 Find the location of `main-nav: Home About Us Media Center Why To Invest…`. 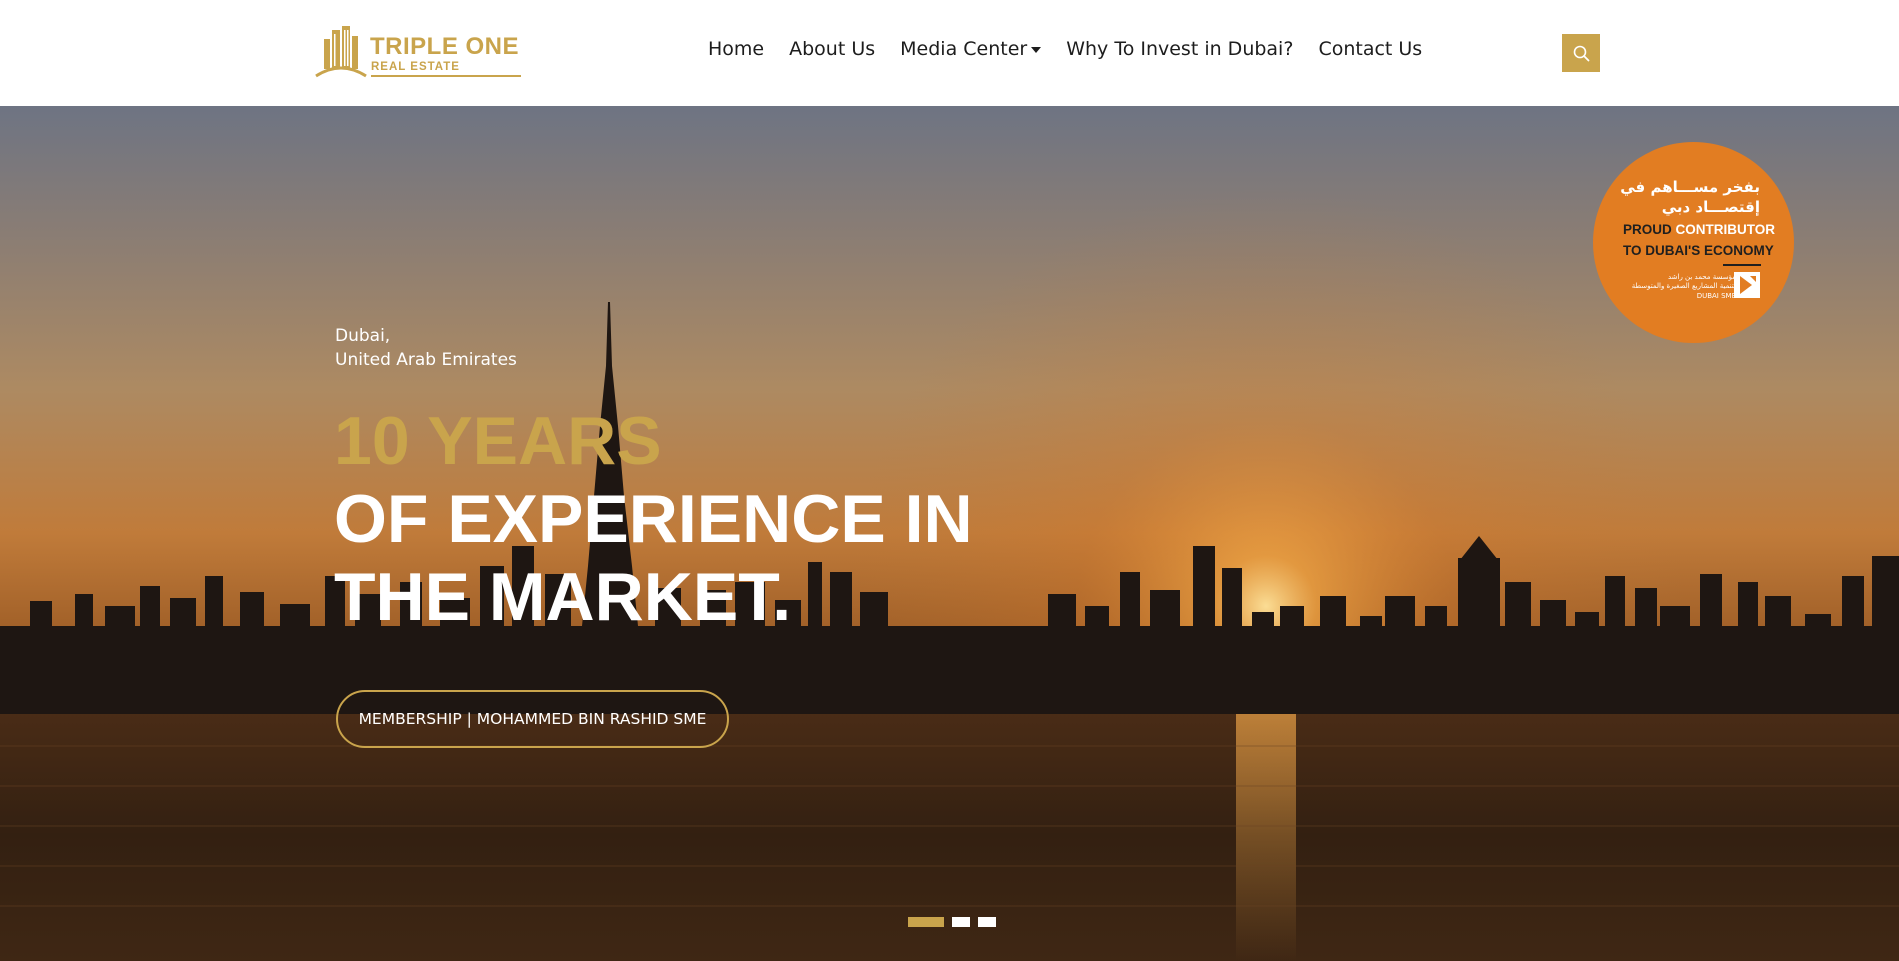

main-nav: Home About Us Media Center Why To Invest… is located at coordinates (1065, 49).